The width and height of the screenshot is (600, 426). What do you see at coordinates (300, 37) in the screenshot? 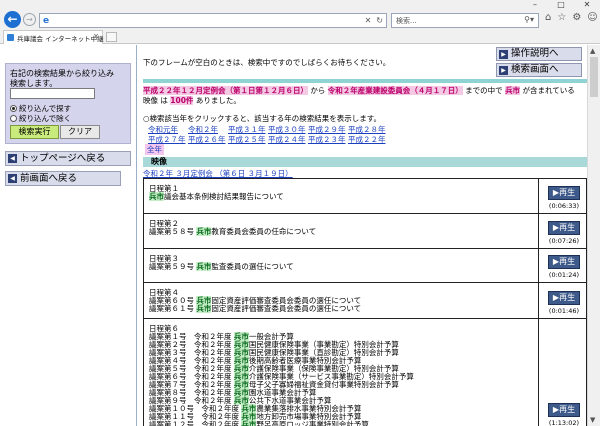
I see `tab-bar: 兵庫議会 インターネット中継 ×` at bounding box center [300, 37].